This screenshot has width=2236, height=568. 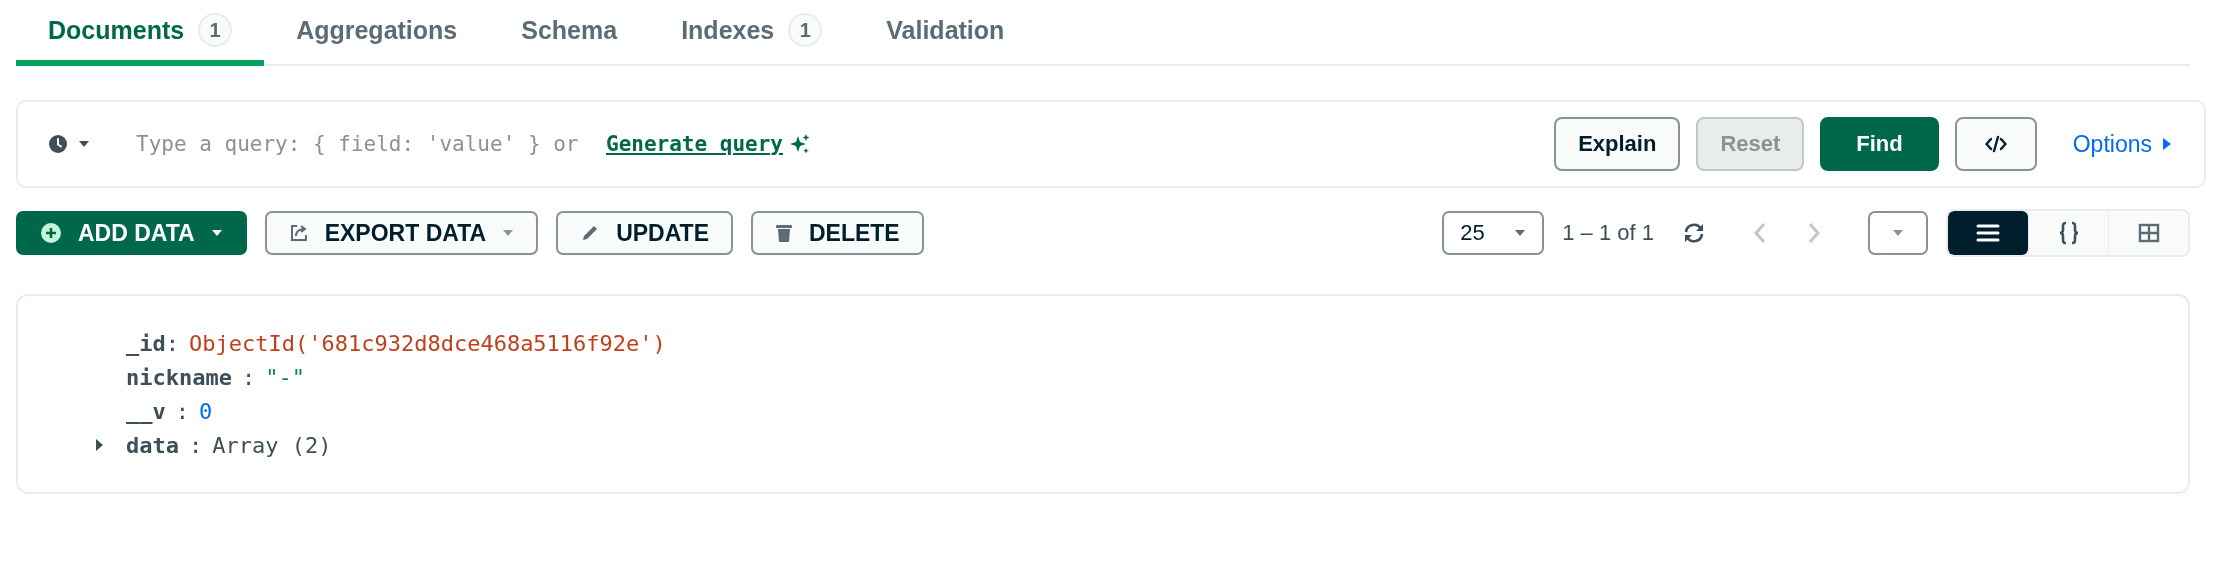 I want to click on tab: Validation, so click(x=945, y=33).